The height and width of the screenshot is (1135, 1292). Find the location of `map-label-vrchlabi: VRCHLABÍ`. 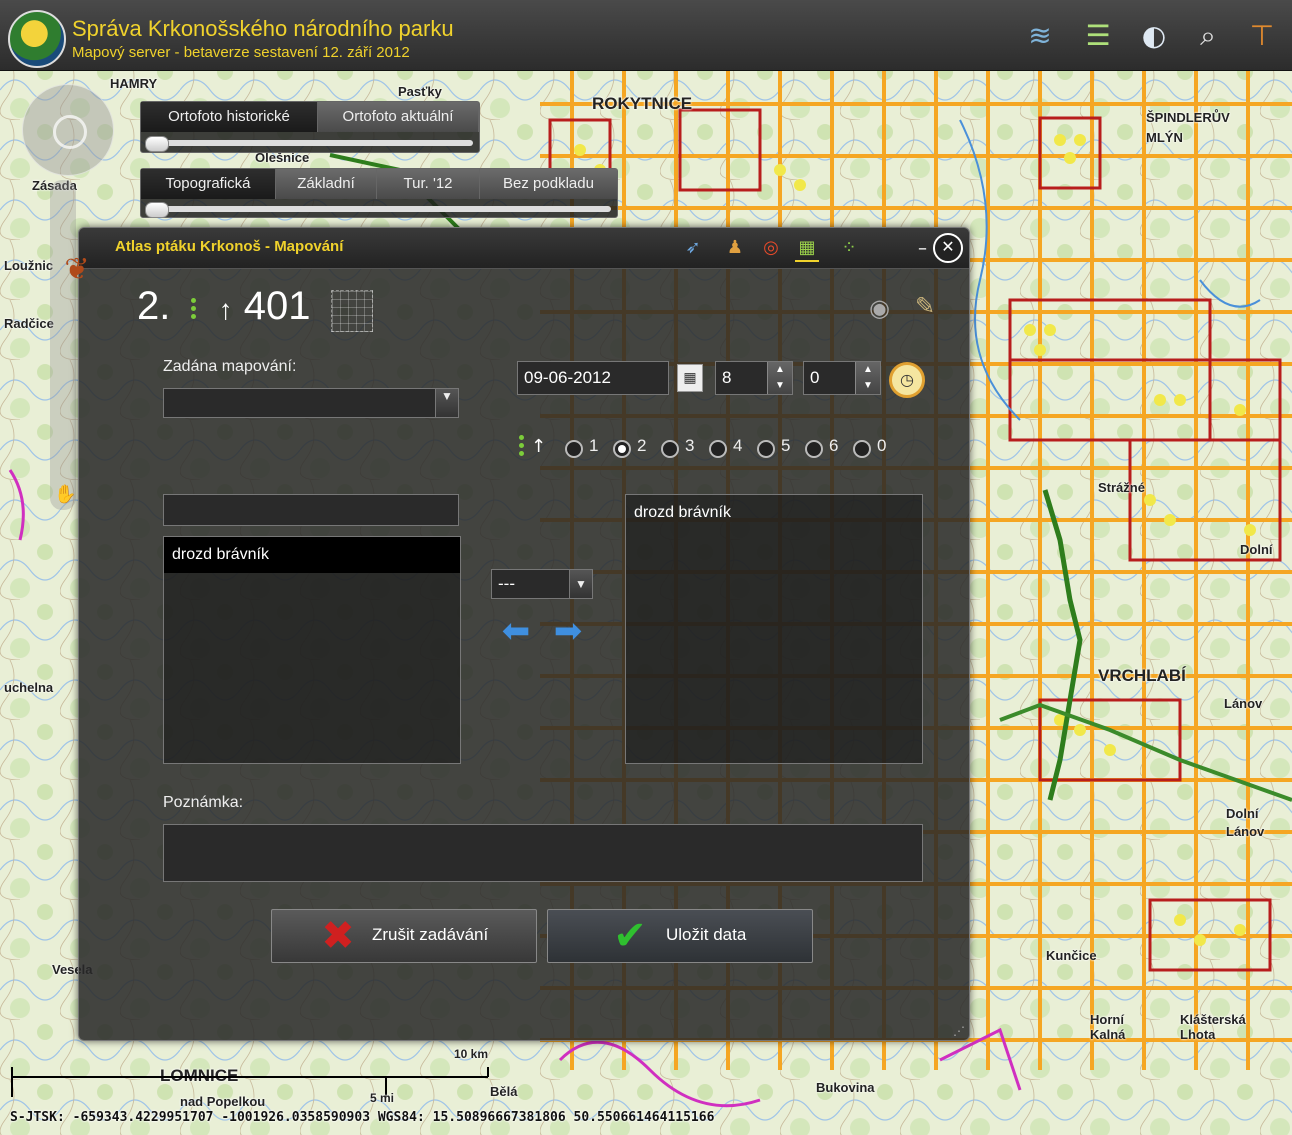

map-label-vrchlabi: VRCHLABÍ is located at coordinates (1142, 675).